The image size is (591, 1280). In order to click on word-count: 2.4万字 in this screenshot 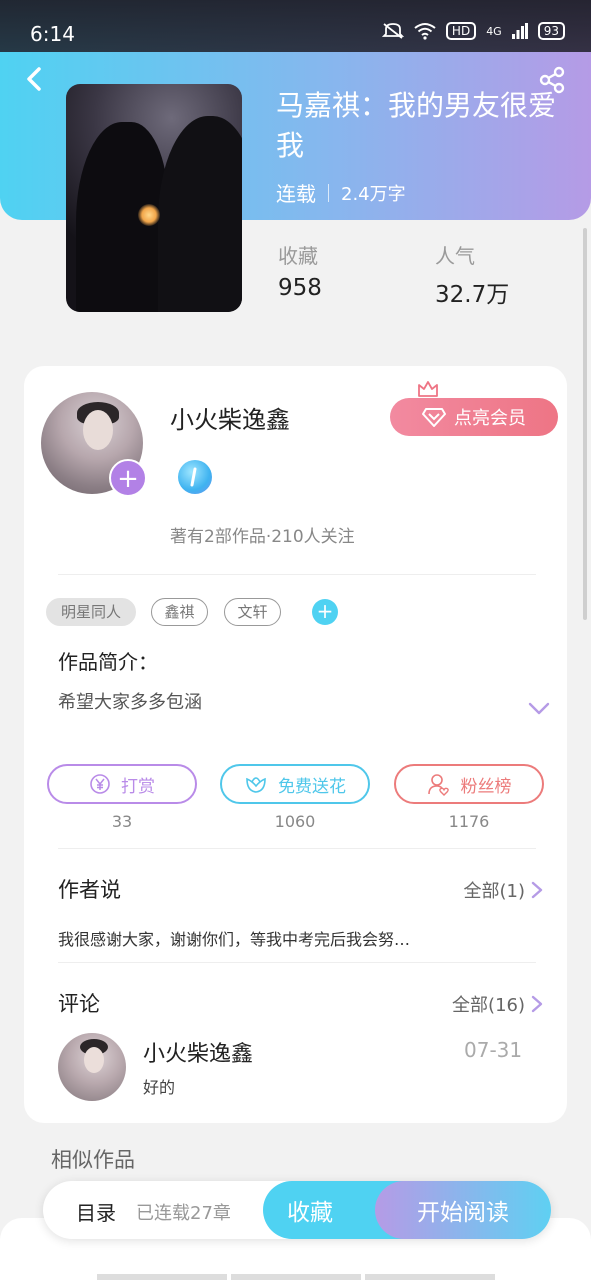, I will do `click(373, 194)`.